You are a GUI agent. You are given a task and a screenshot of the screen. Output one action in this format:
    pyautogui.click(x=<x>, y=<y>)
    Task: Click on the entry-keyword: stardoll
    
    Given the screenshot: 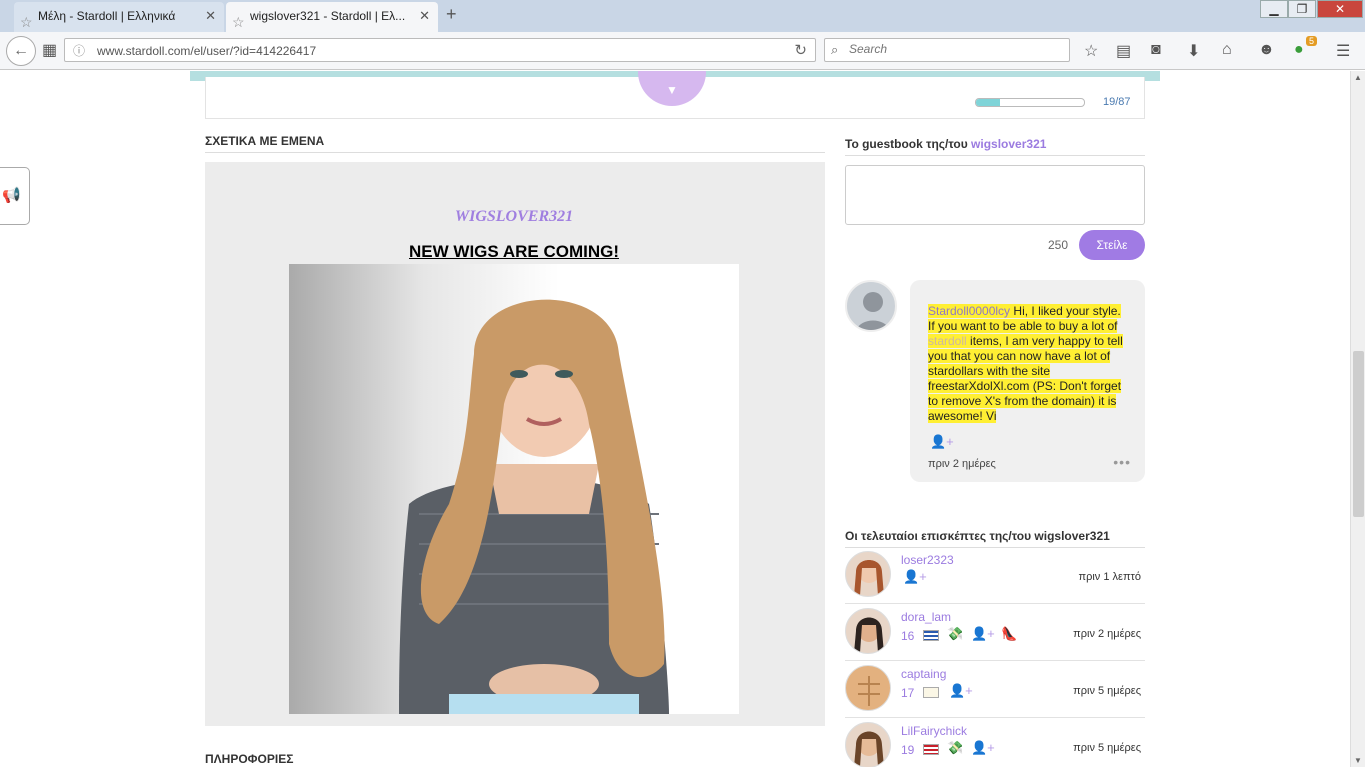 What is the action you would take?
    pyautogui.click(x=947, y=341)
    